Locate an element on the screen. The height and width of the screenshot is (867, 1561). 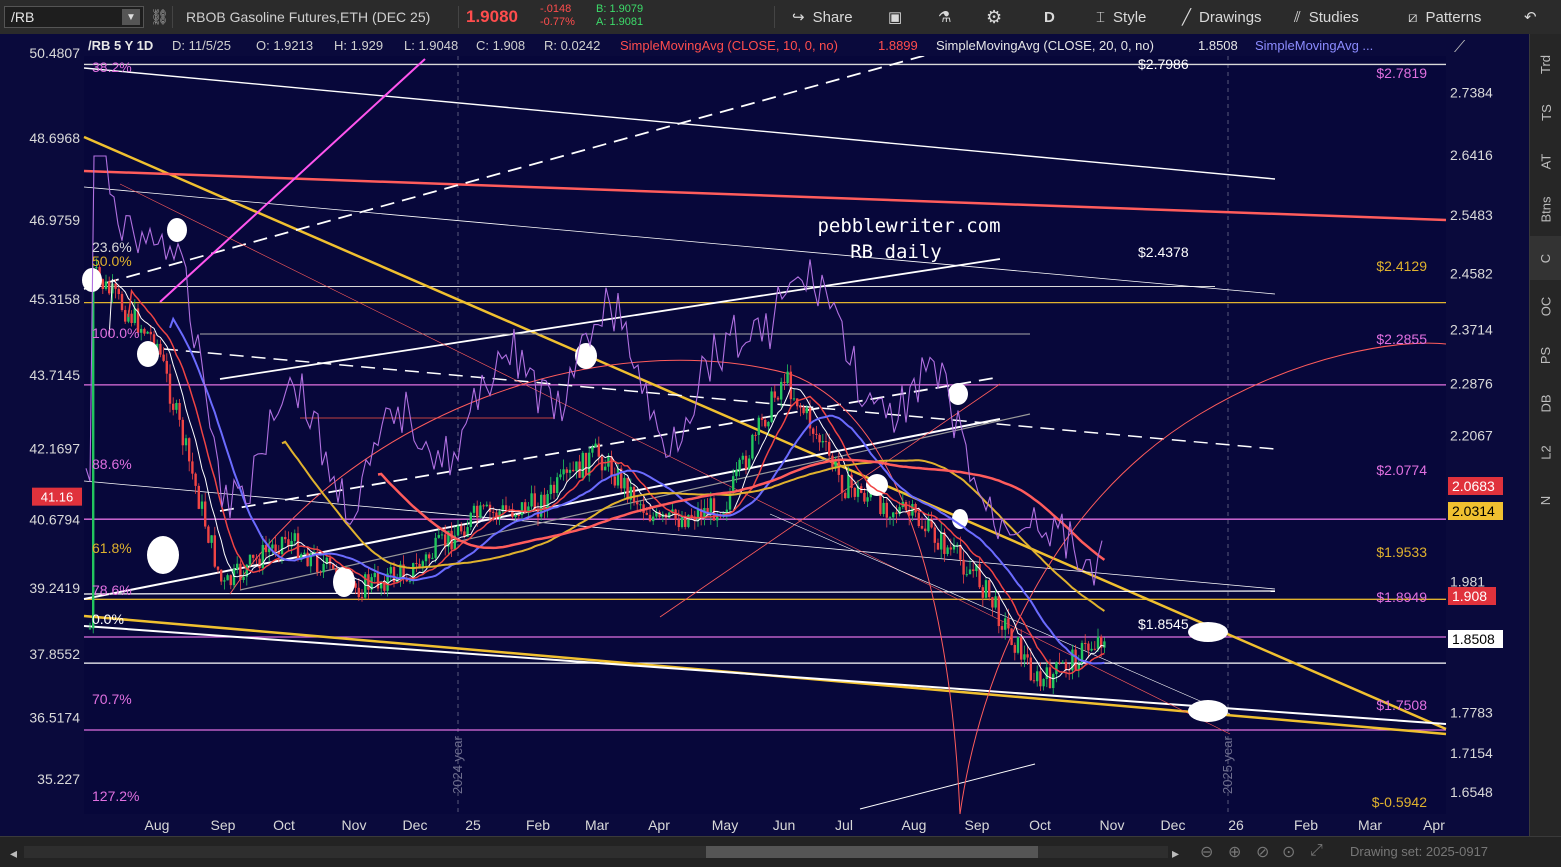
sidebar-item-trd: Trd is located at coordinates (1545, 64).